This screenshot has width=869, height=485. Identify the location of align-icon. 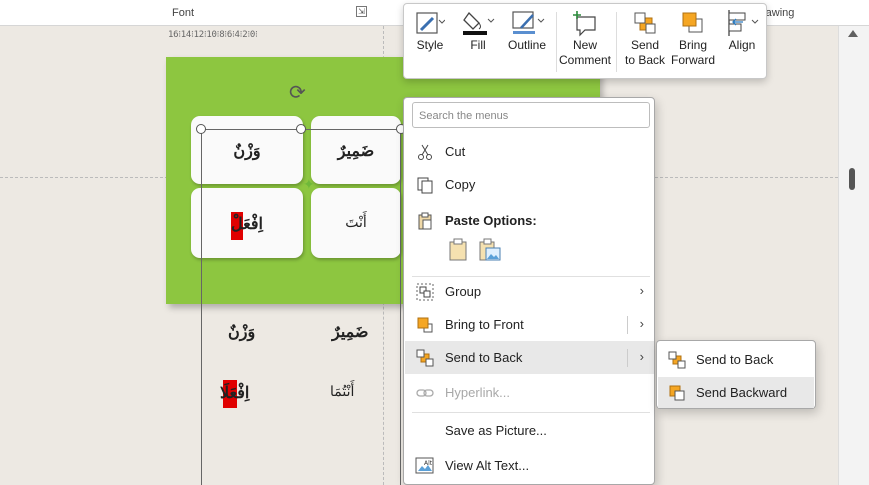
(743, 23).